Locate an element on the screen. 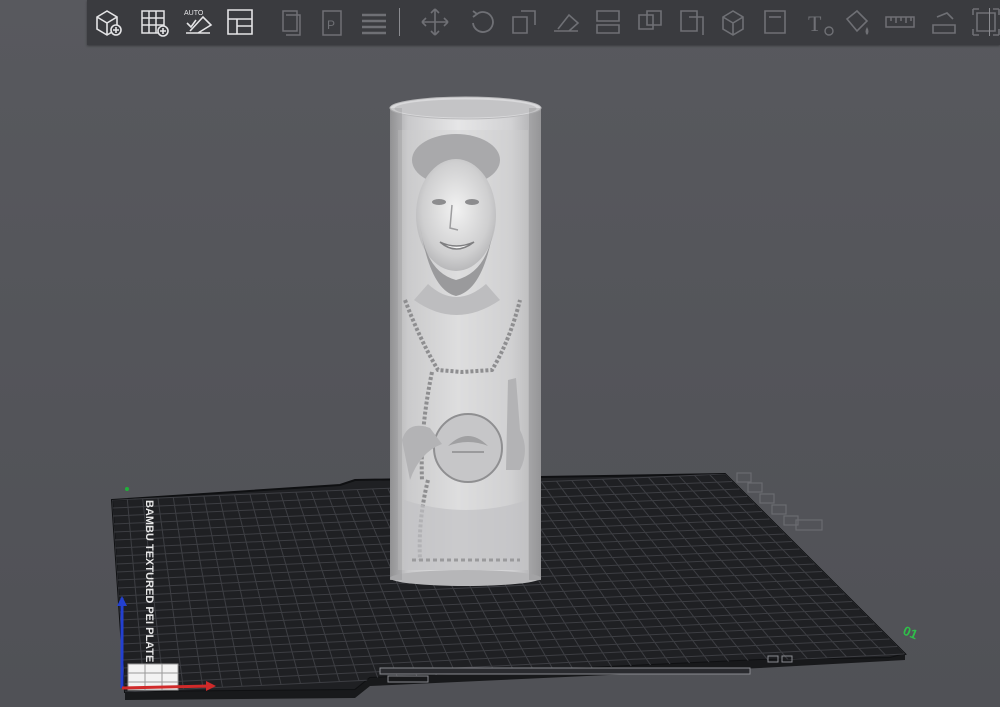 This screenshot has width=1000, height=707. seam-paint-button is located at coordinates (776, 22).